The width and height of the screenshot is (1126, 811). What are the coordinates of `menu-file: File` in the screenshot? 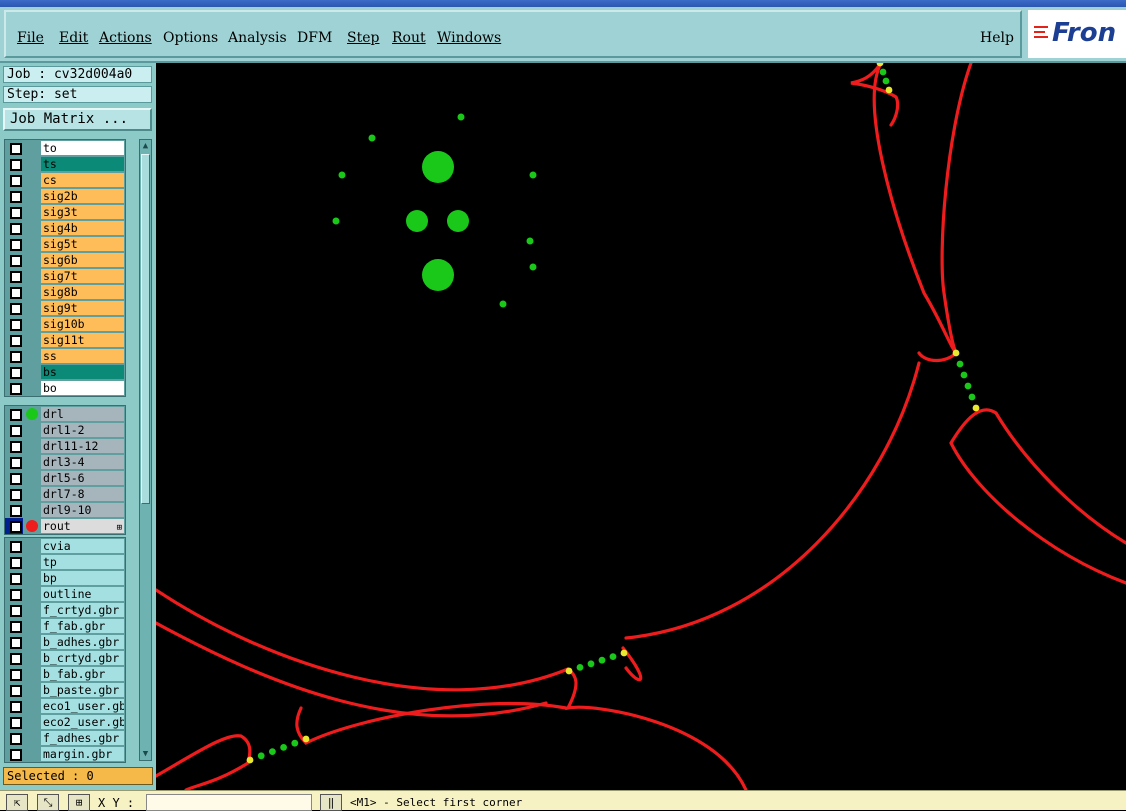 It's located at (30, 38).